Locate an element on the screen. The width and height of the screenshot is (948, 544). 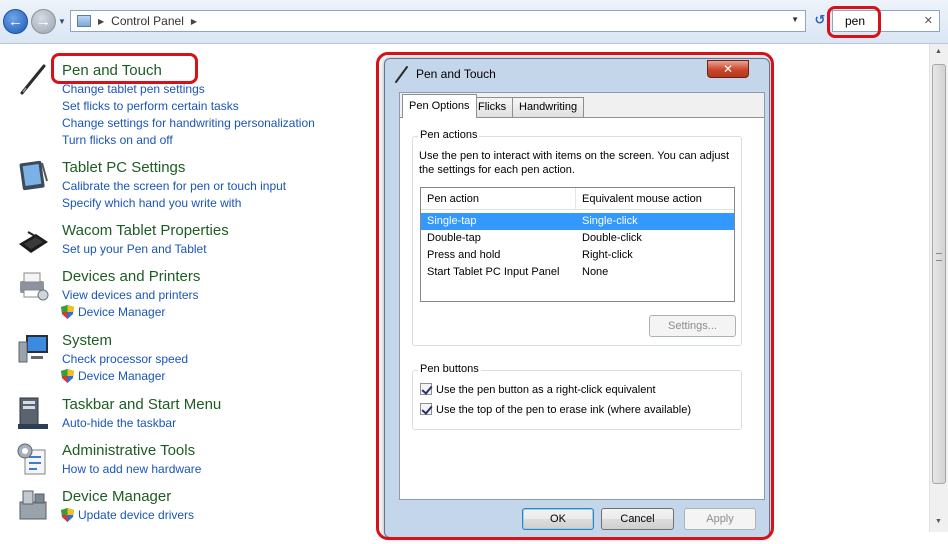
tab-flicks: Flicks is located at coordinates (492, 107).